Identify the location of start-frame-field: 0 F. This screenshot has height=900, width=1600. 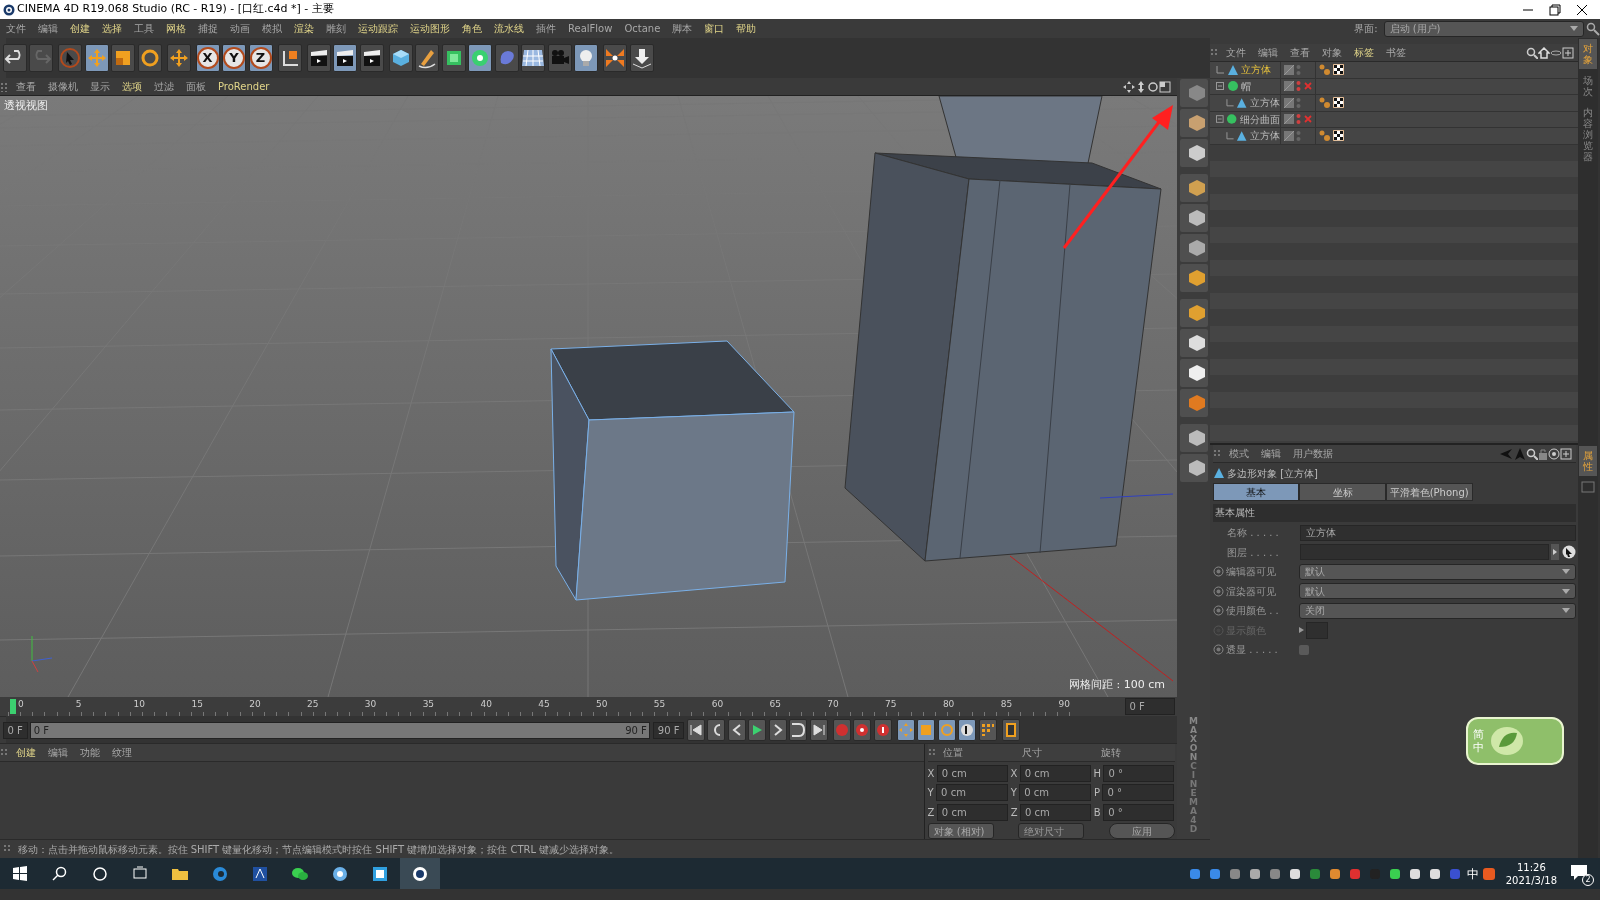
(15, 730).